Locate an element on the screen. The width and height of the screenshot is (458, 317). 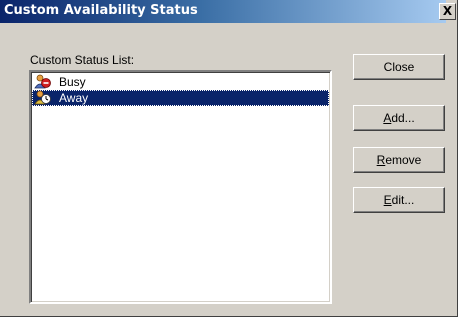
busy-status-icon is located at coordinates (43, 82).